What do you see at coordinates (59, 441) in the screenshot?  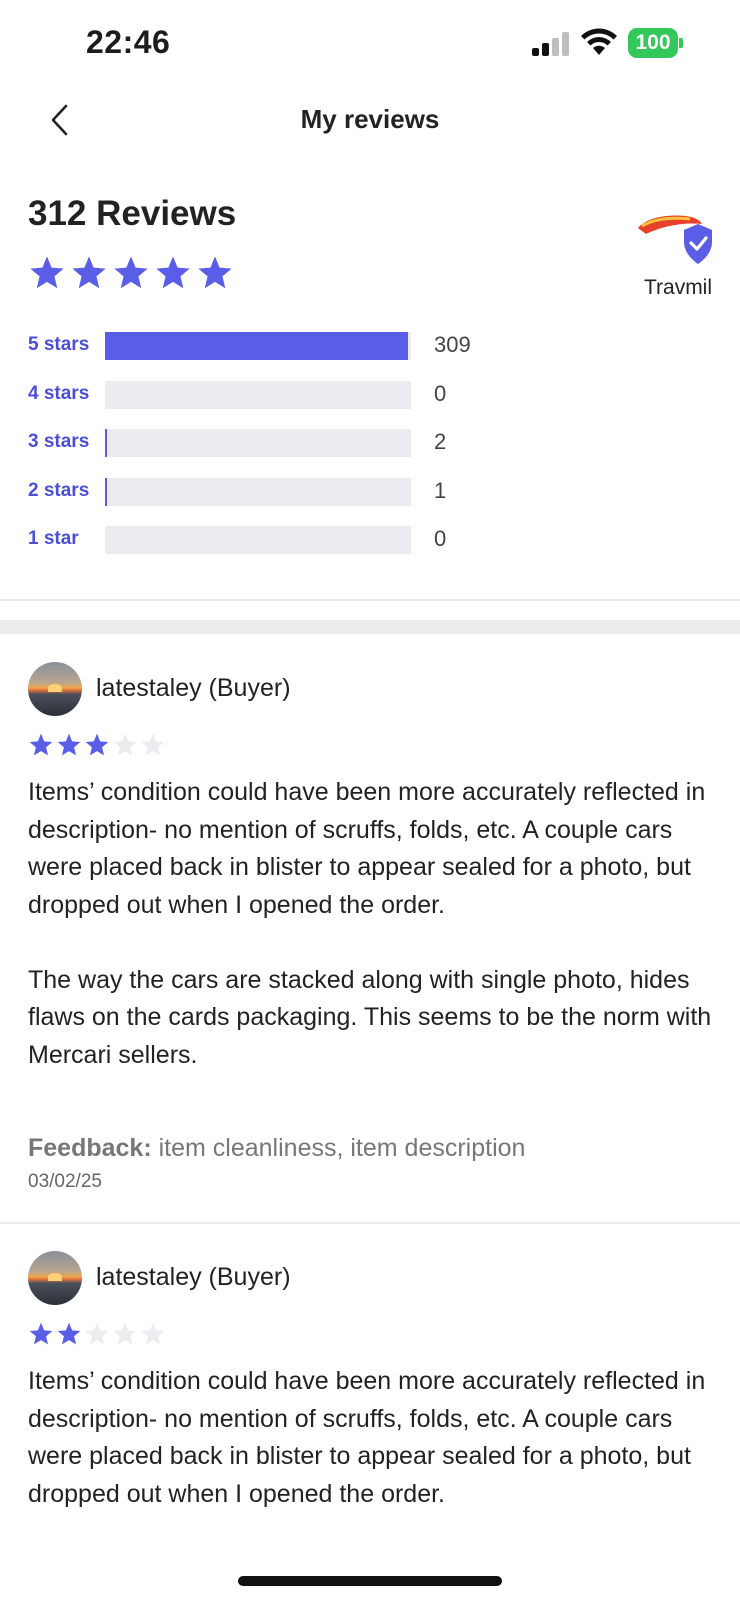 I see `distribution-label: 3 stars` at bounding box center [59, 441].